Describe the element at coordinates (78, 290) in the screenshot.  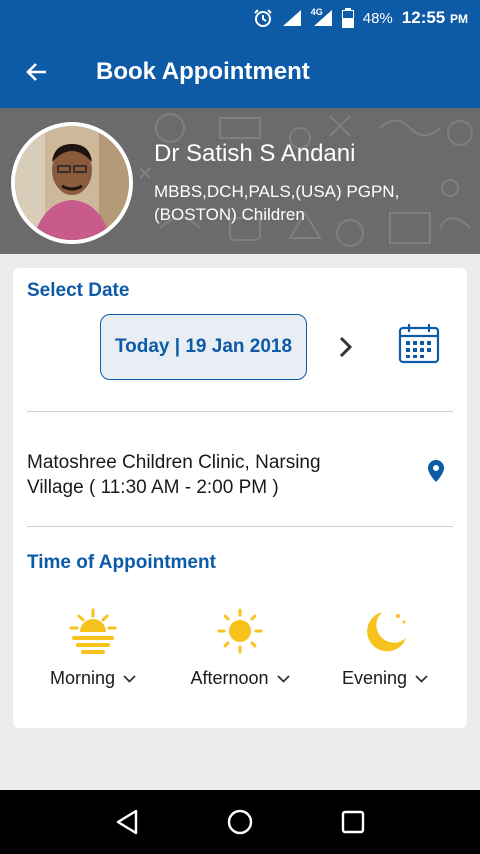
I see `select-date-heading: Select Date` at that location.